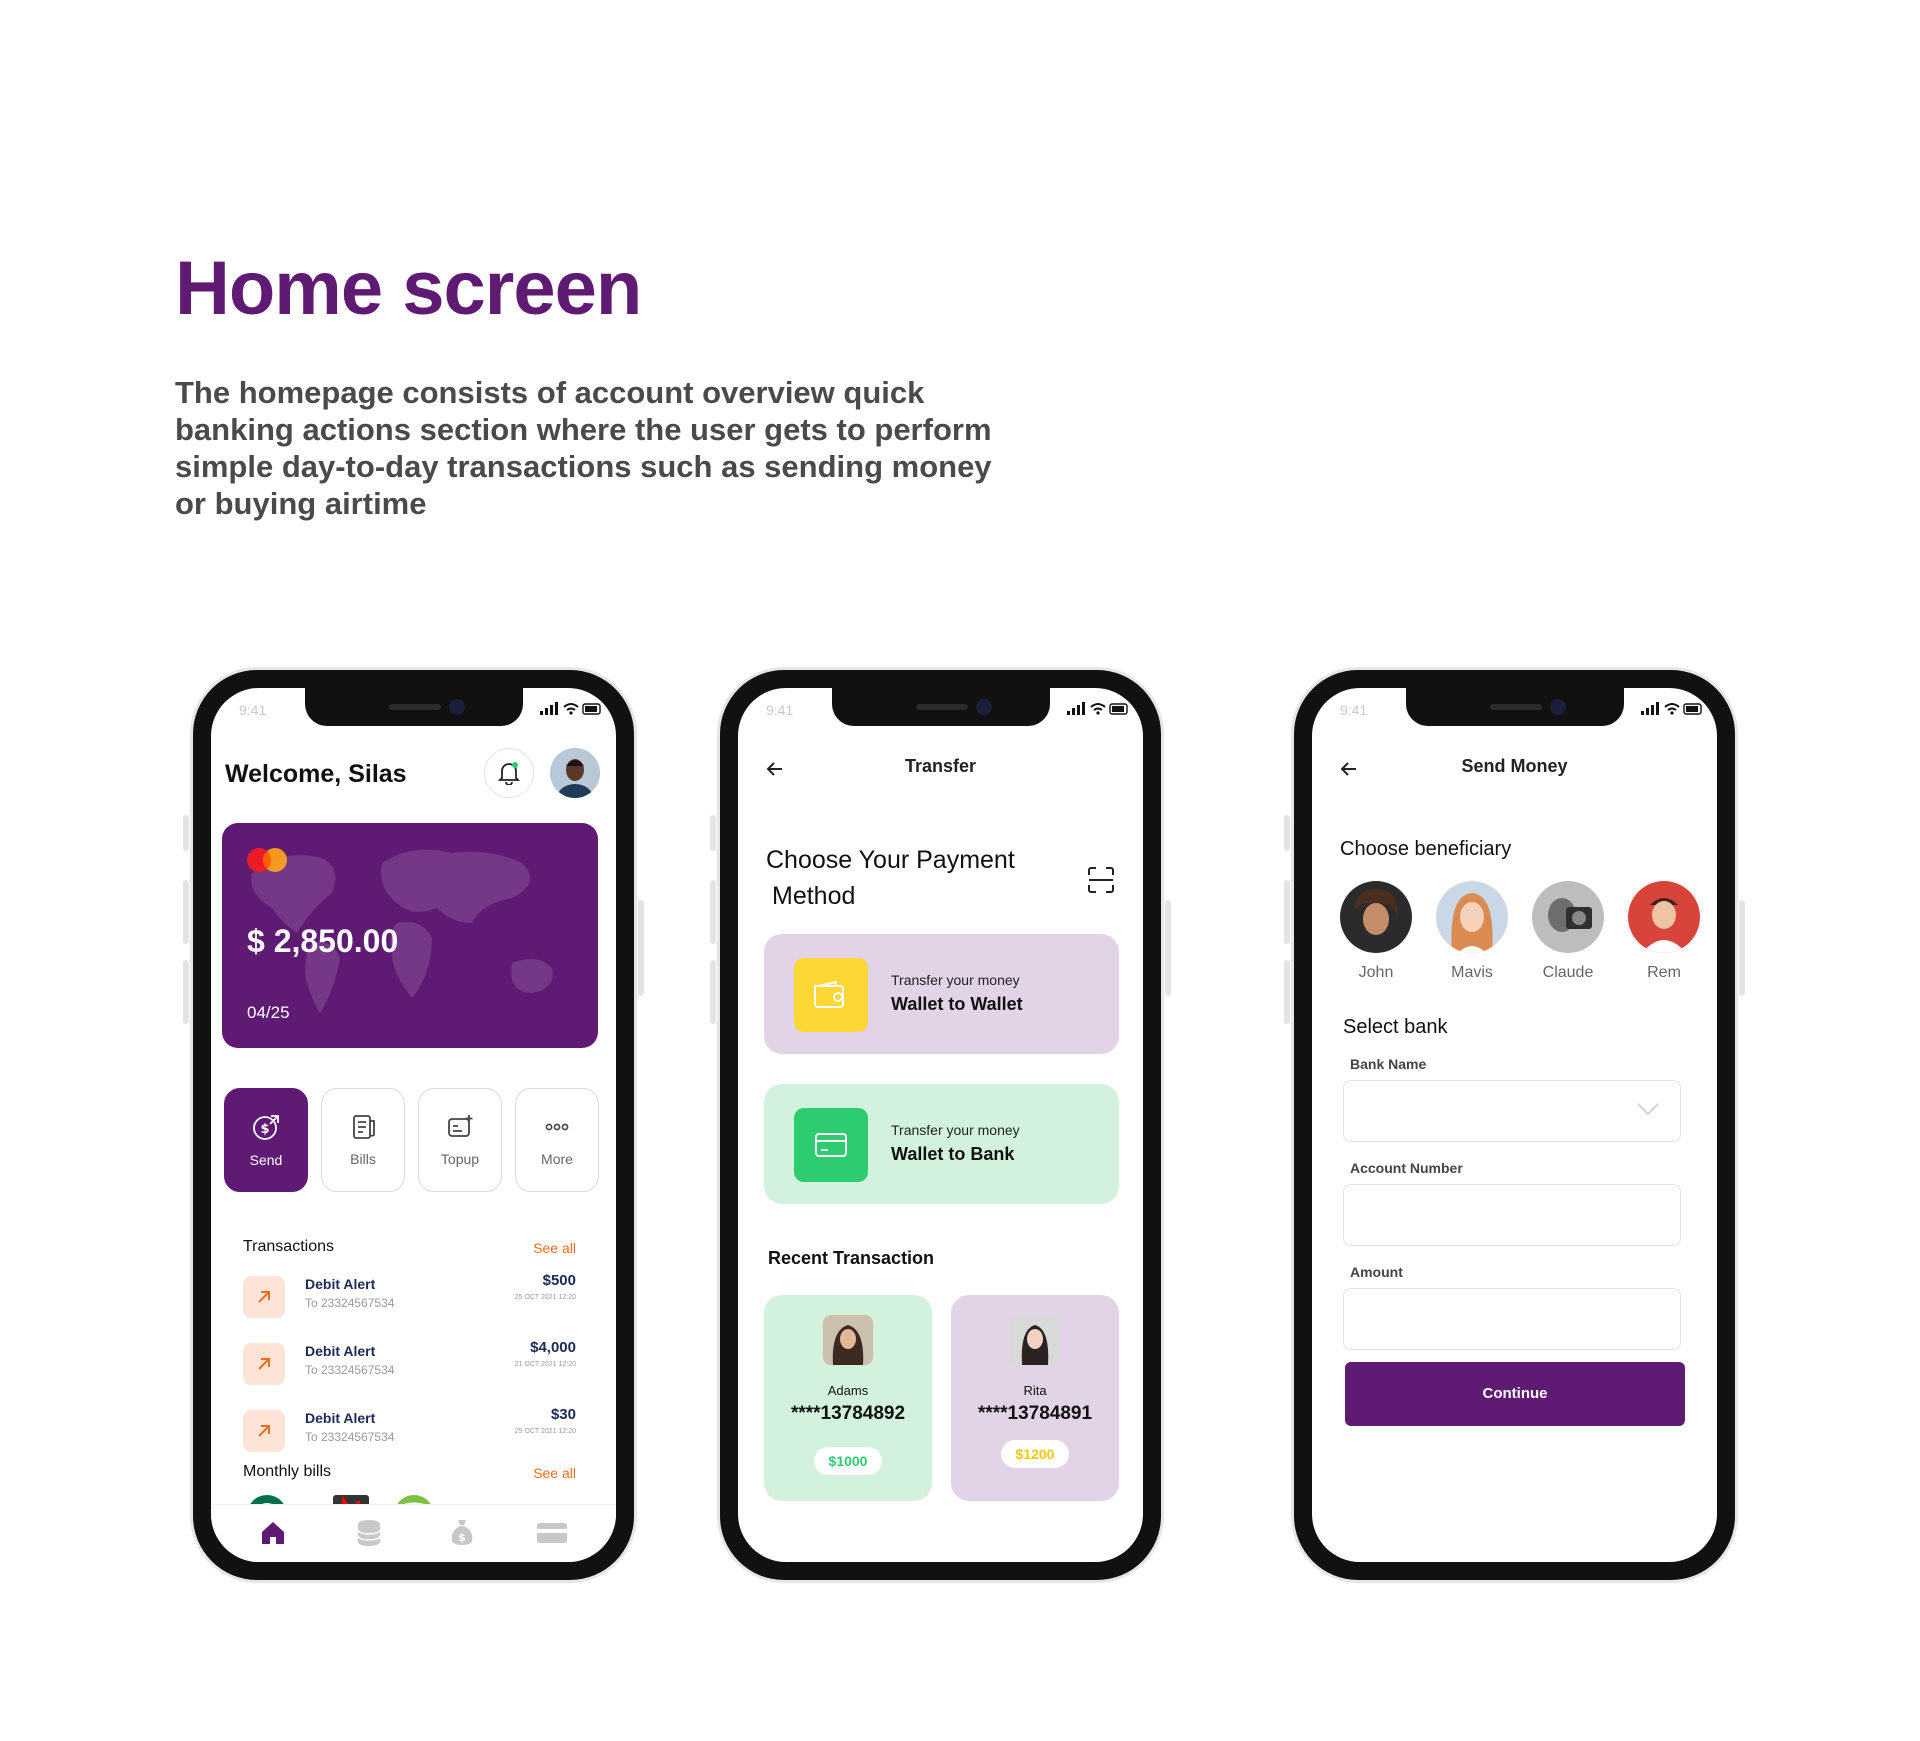  Describe the element at coordinates (1035, 1454) in the screenshot. I see `amount-pill: $1200` at that location.